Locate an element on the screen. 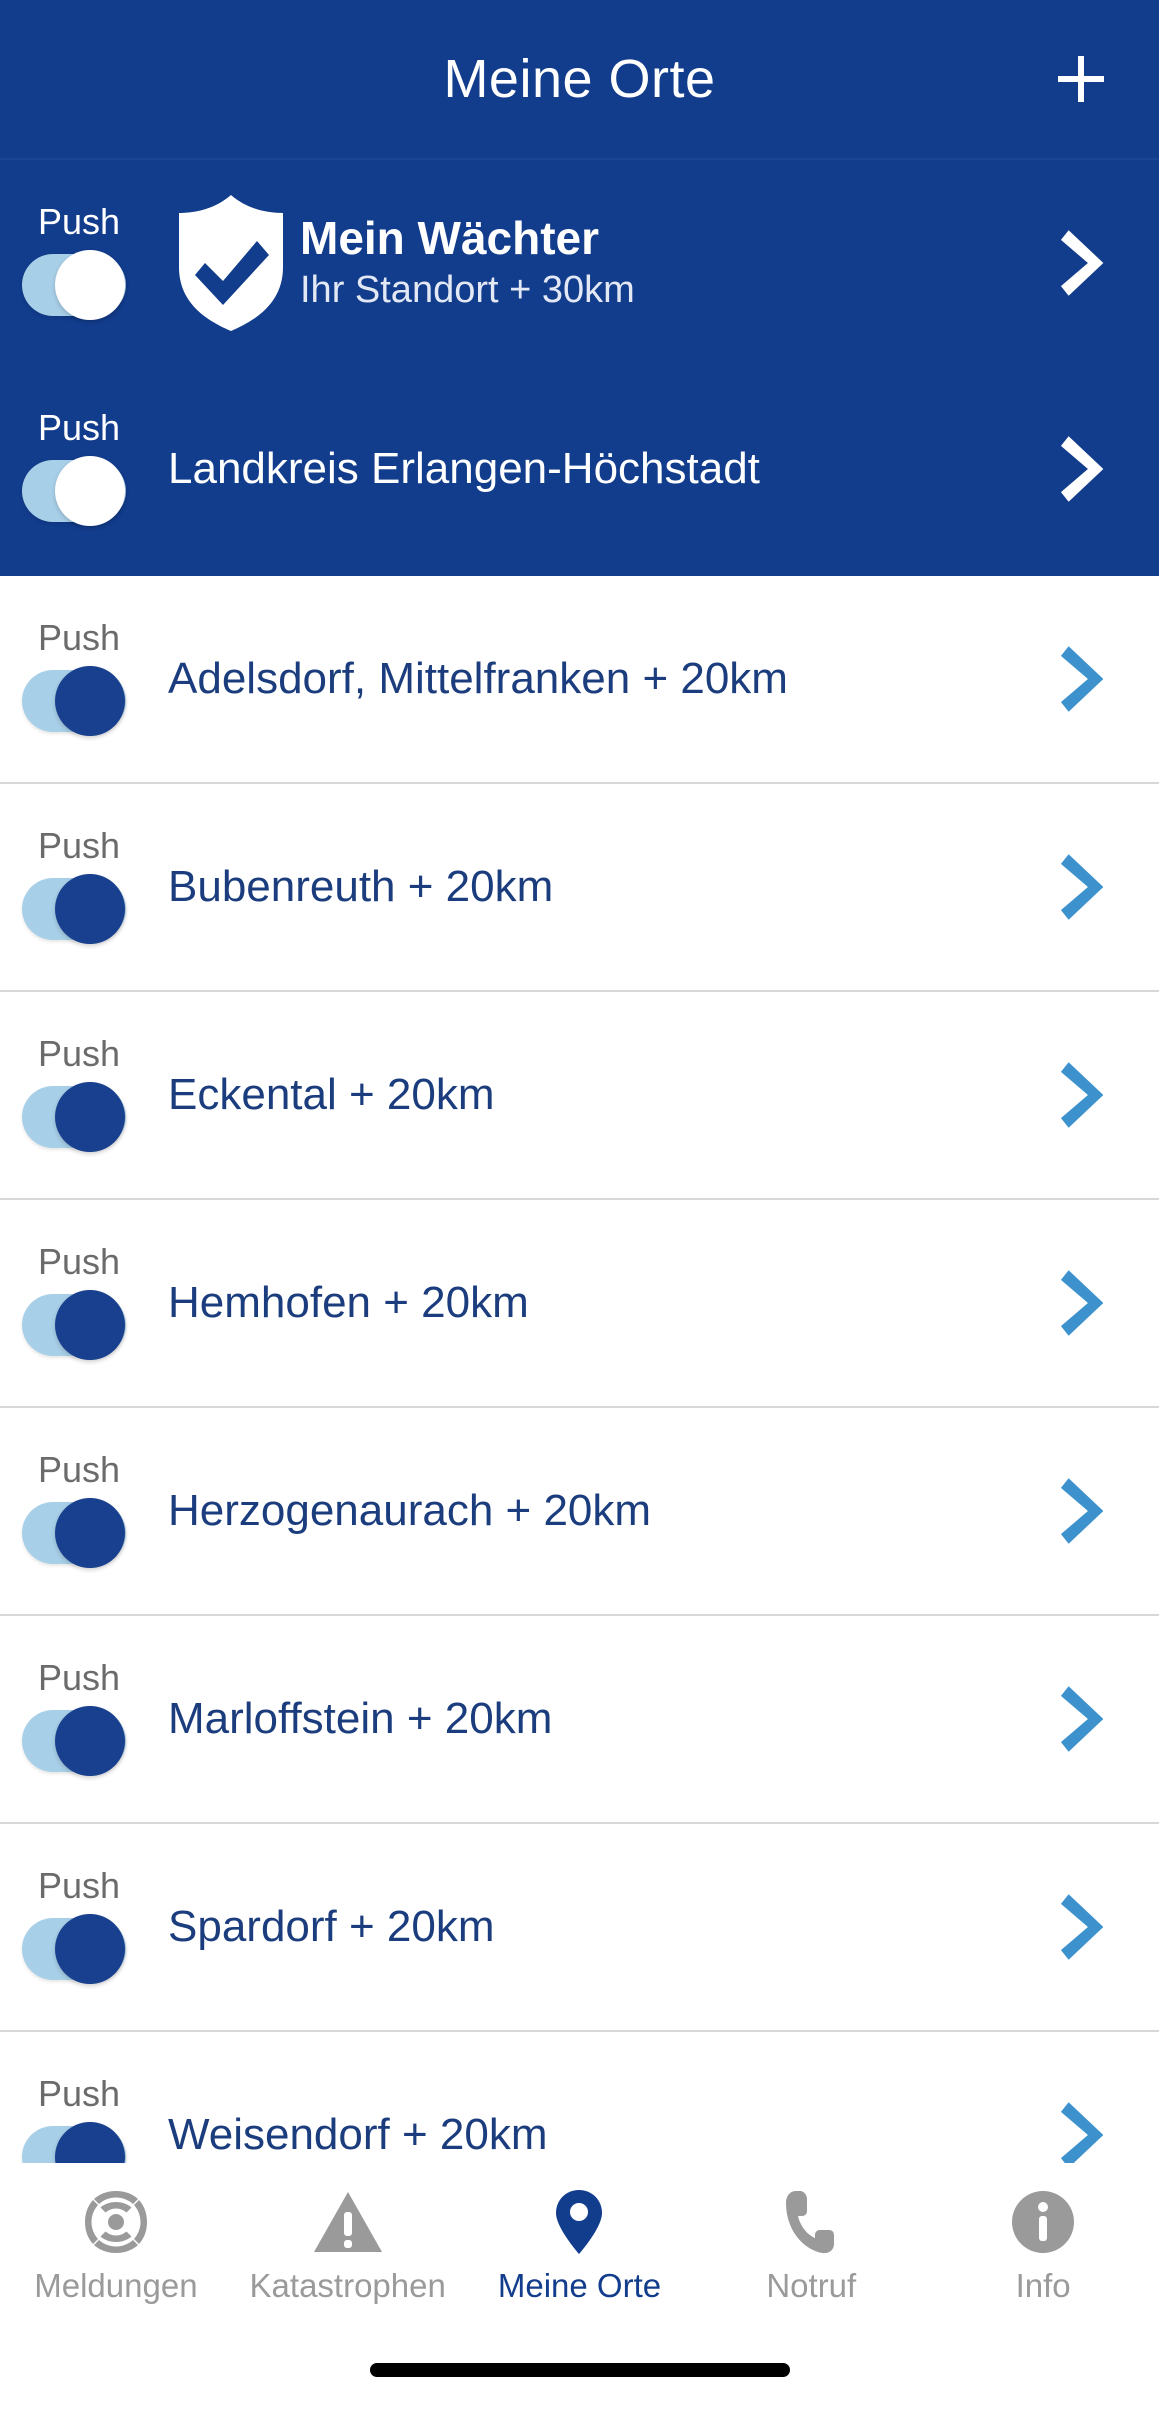 The image size is (1159, 2413). list-item-title: Spardorf + 20km is located at coordinates (331, 1927).